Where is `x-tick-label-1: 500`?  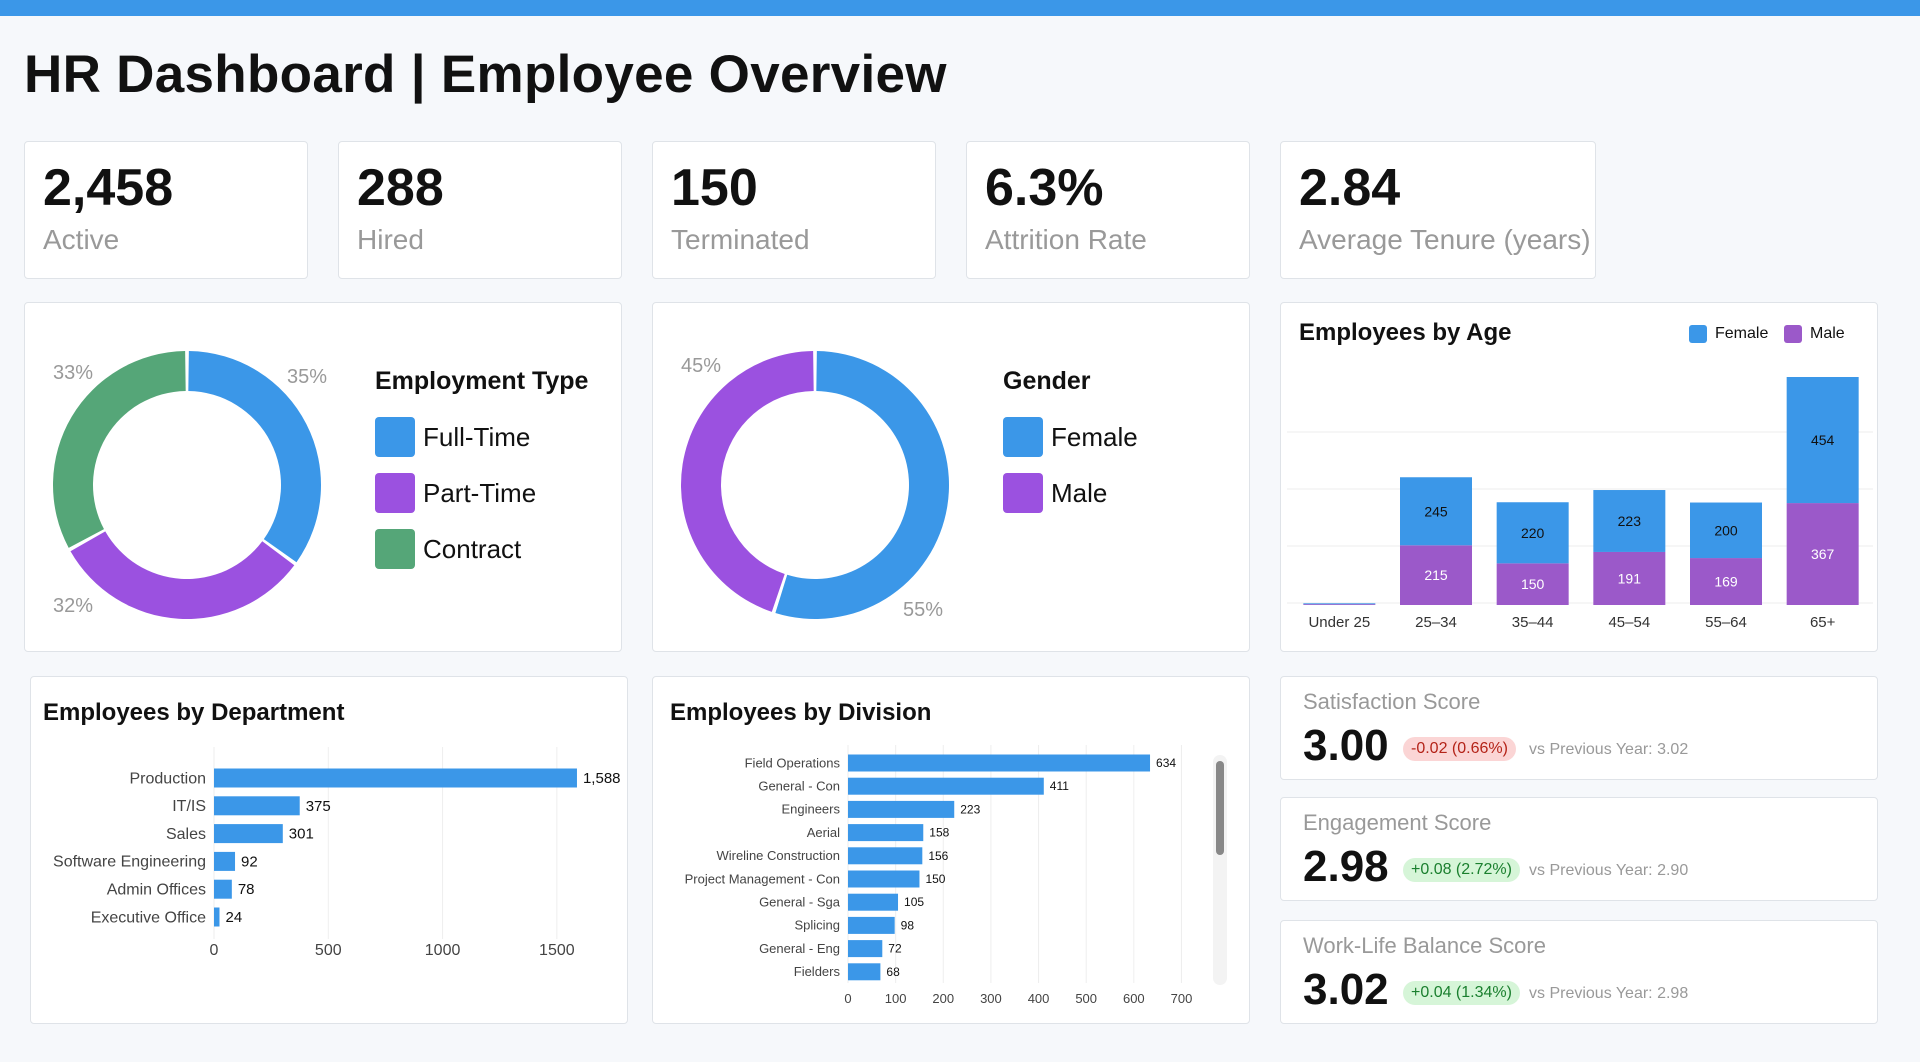 x-tick-label-1: 500 is located at coordinates (328, 950).